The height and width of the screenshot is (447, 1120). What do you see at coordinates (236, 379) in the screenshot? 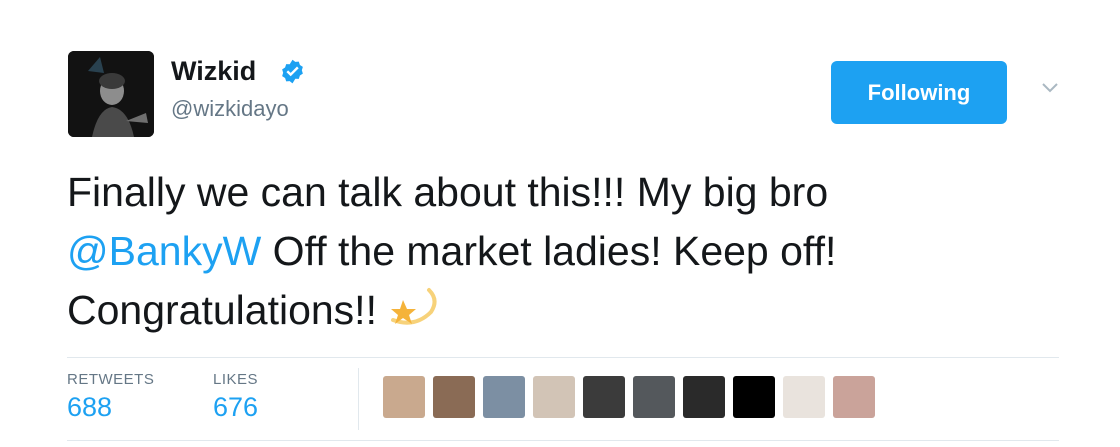
I see `likes-label: LIKES` at bounding box center [236, 379].